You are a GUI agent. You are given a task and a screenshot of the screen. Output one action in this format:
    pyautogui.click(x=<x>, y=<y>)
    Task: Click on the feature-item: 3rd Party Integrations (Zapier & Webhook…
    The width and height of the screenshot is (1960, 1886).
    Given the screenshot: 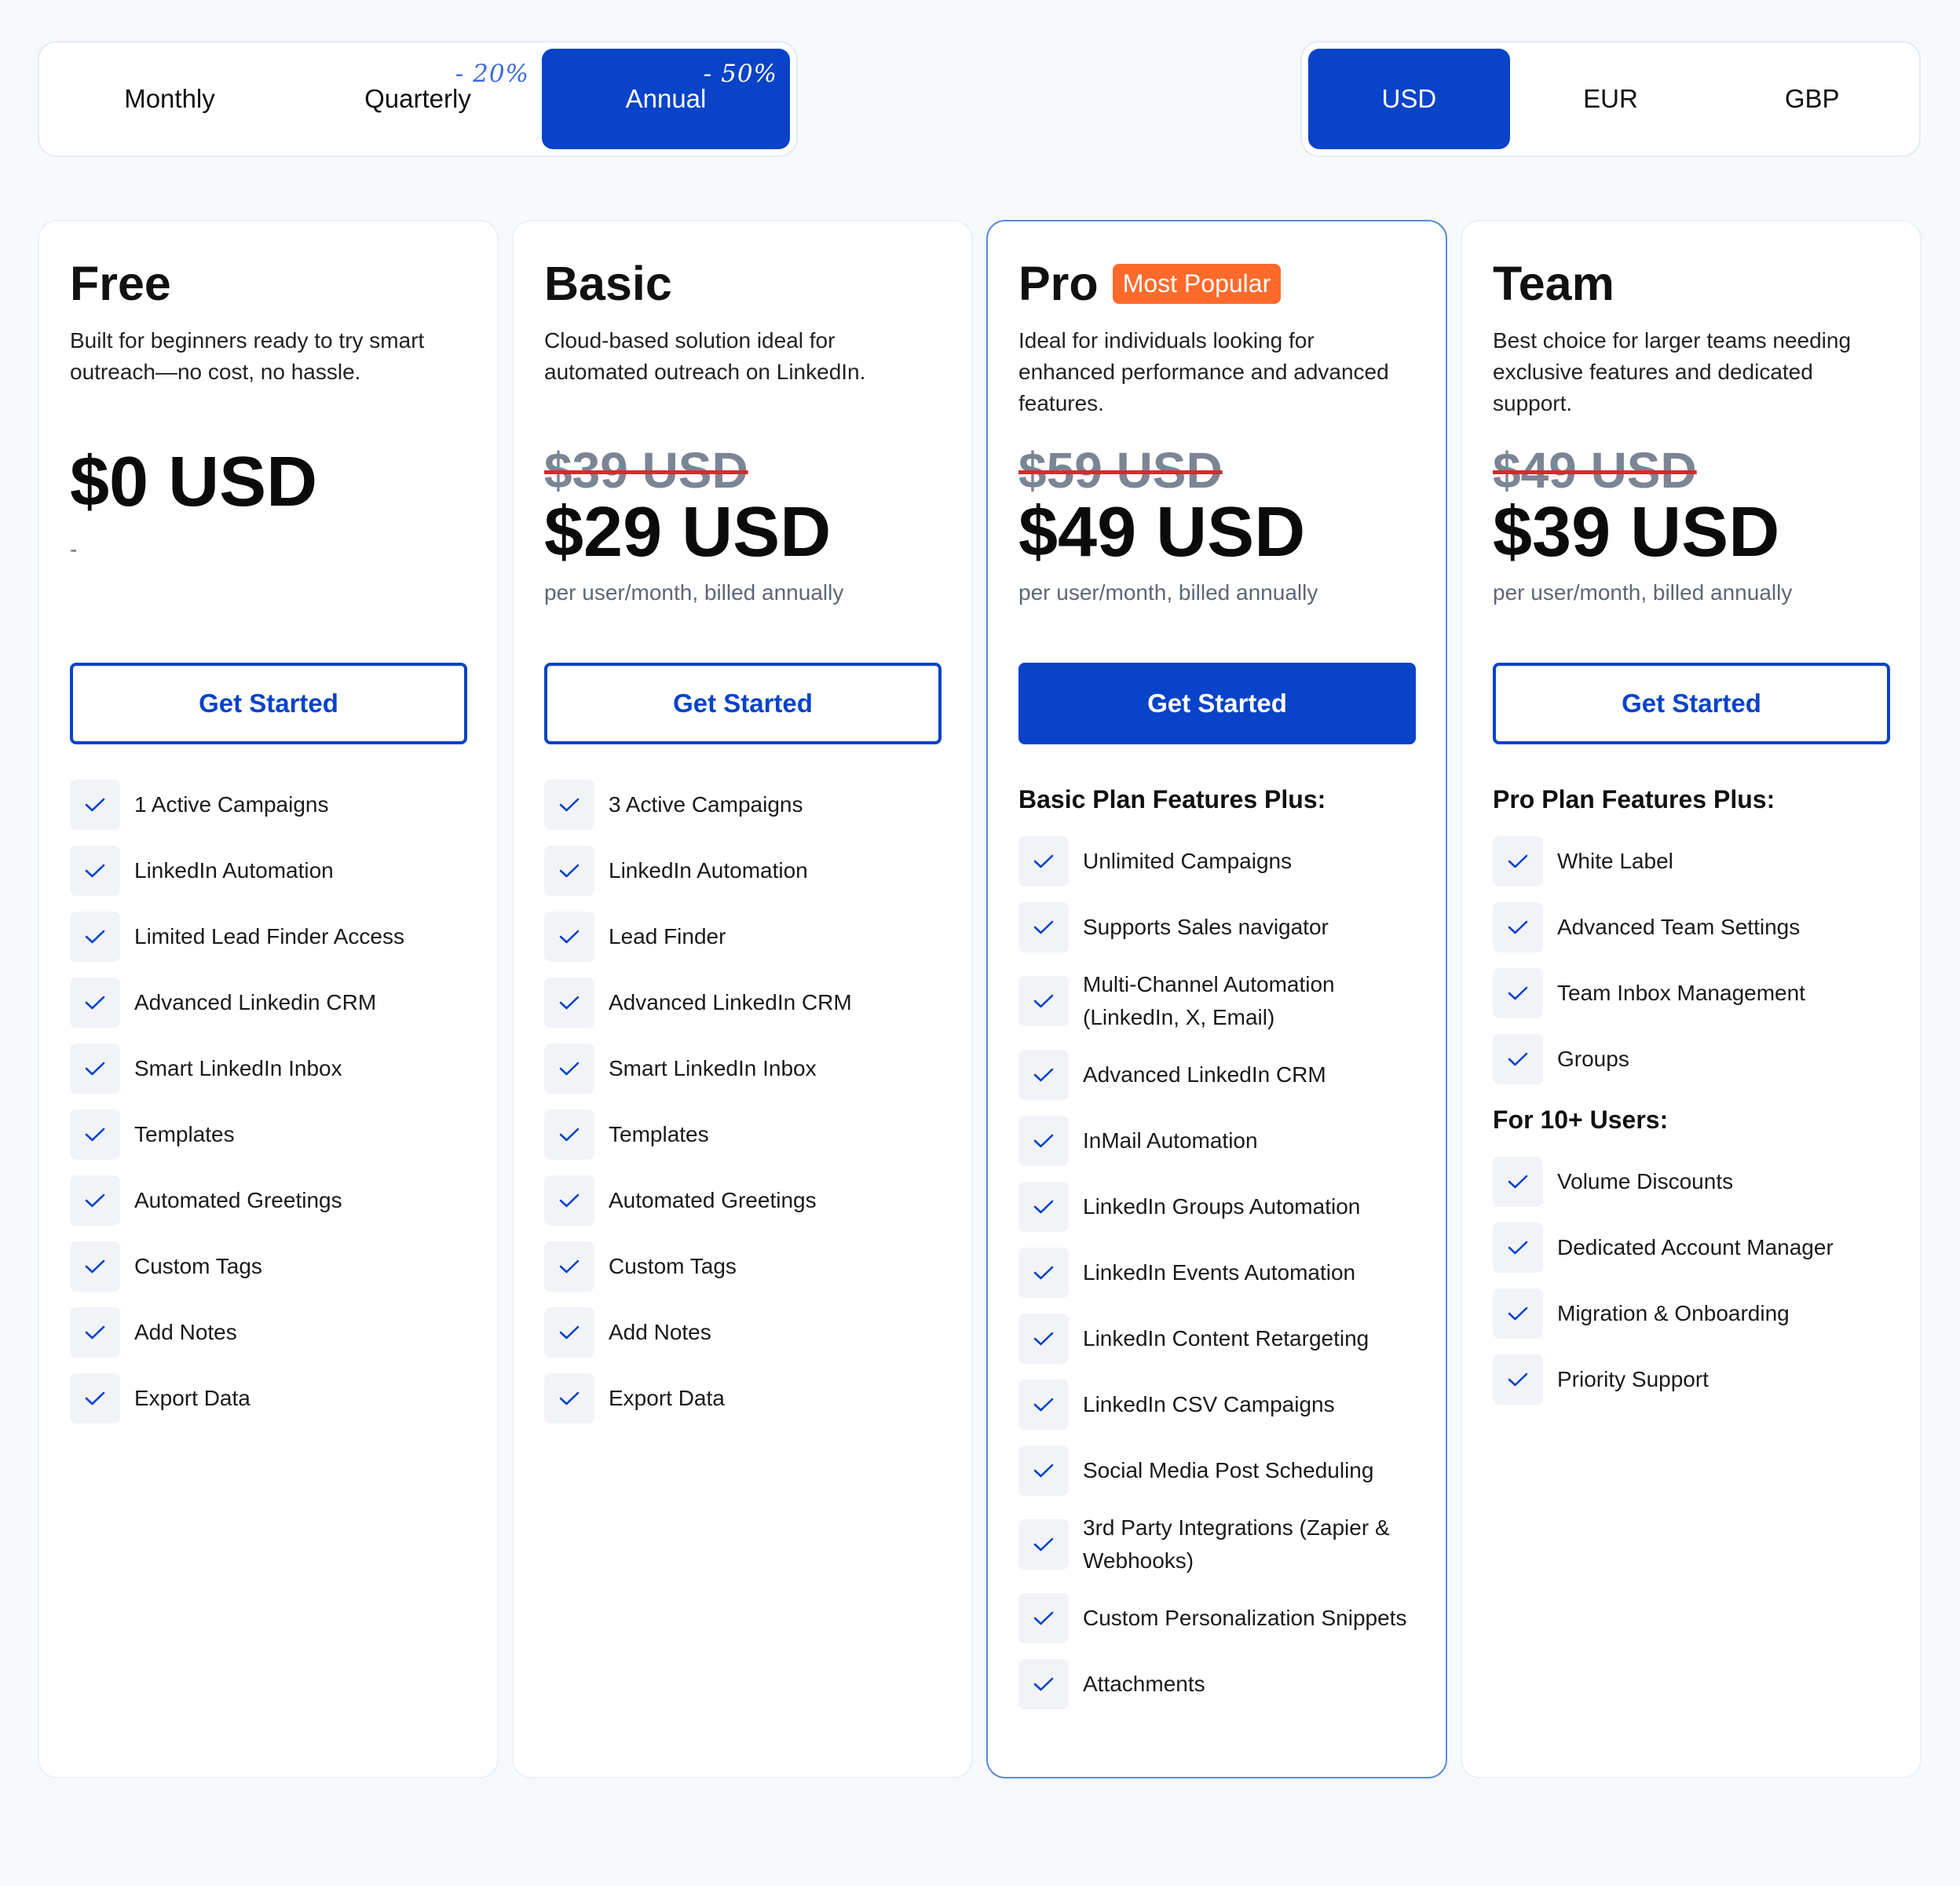 What is the action you would take?
    pyautogui.click(x=1216, y=1544)
    